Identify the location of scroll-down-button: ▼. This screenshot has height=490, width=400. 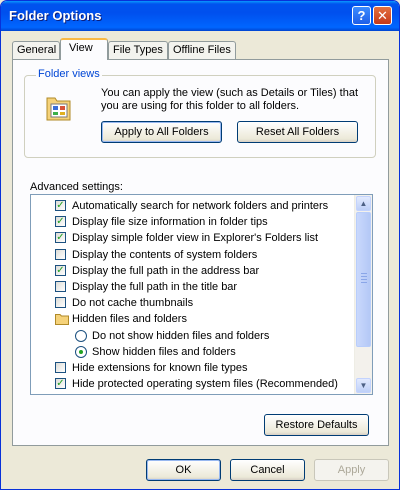
(363, 385).